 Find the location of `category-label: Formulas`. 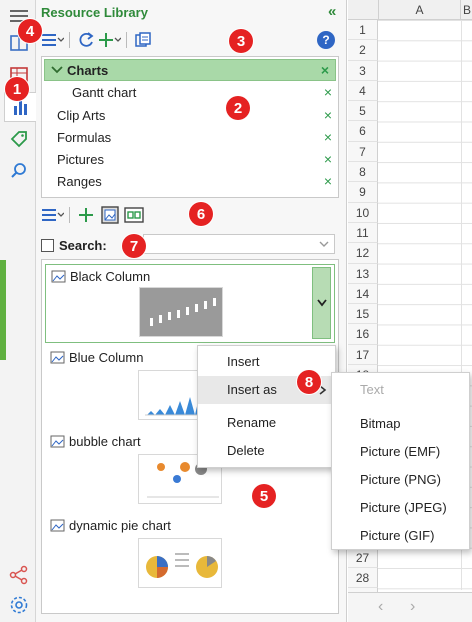

category-label: Formulas is located at coordinates (84, 137).